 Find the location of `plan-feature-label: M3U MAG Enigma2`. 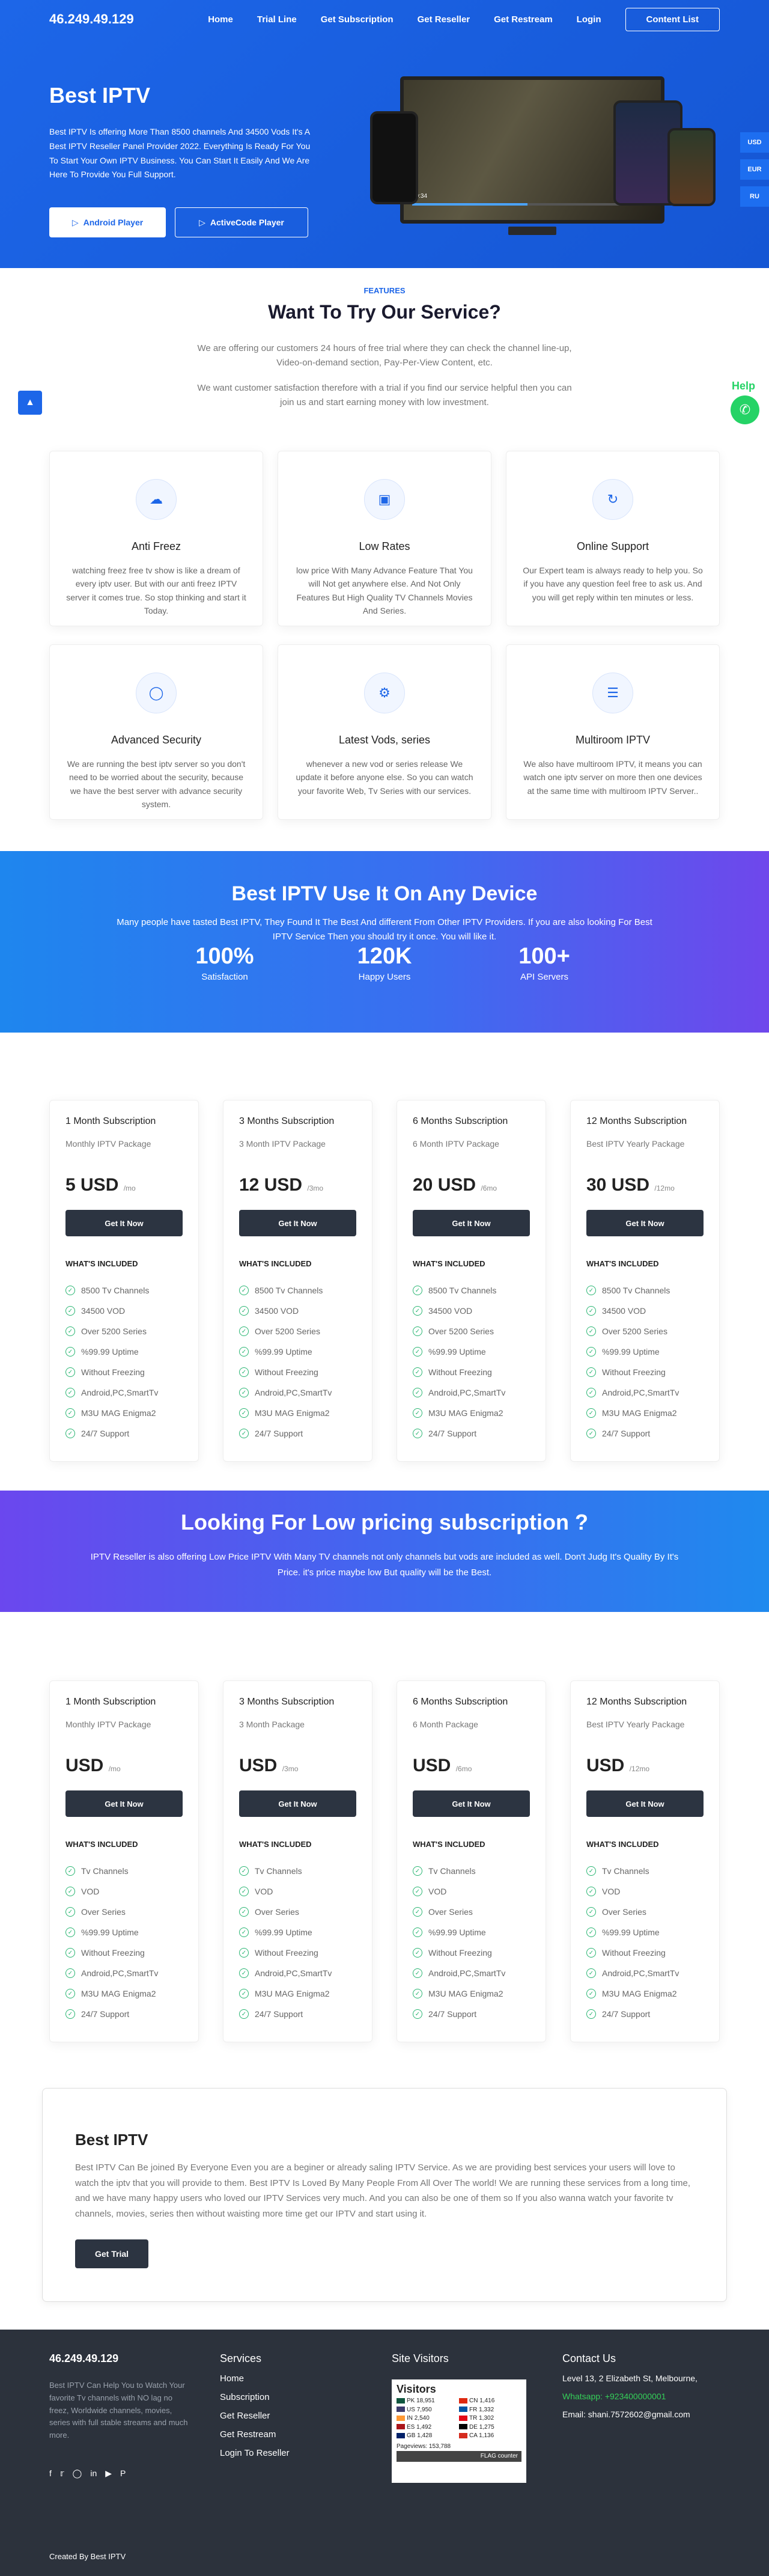

plan-feature-label: M3U MAG Enigma2 is located at coordinates (639, 1993).